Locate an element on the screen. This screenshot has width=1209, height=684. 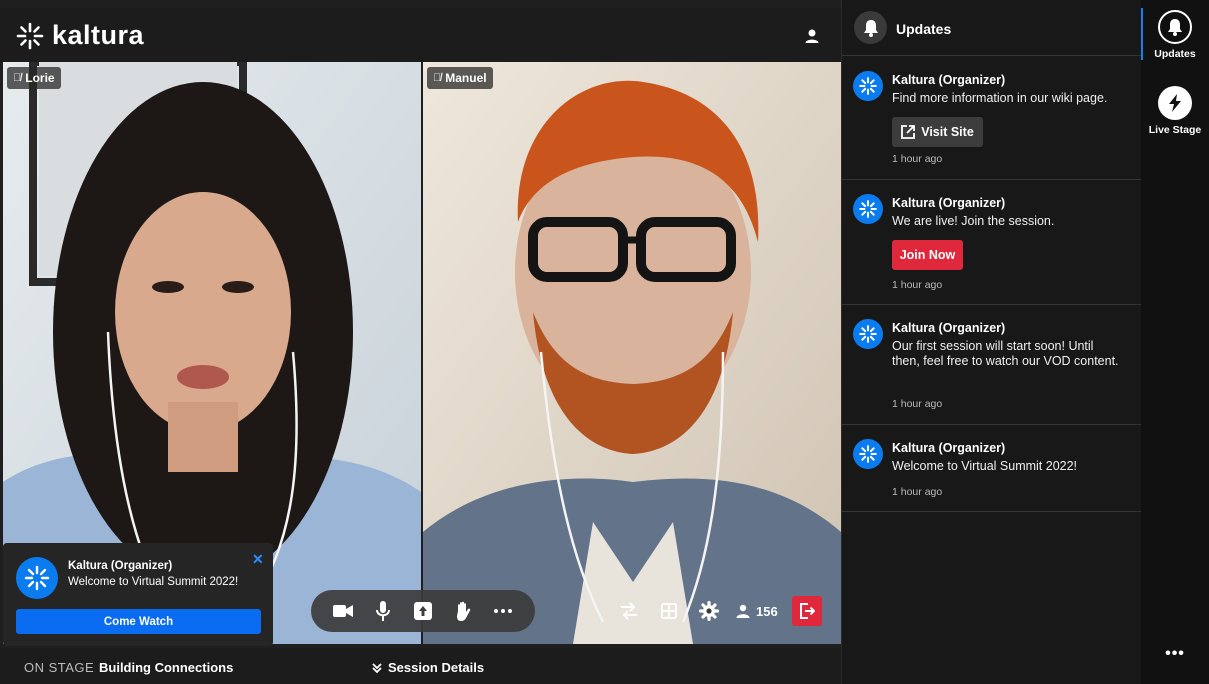
visit-site-button: Visit Site is located at coordinates (937, 132).